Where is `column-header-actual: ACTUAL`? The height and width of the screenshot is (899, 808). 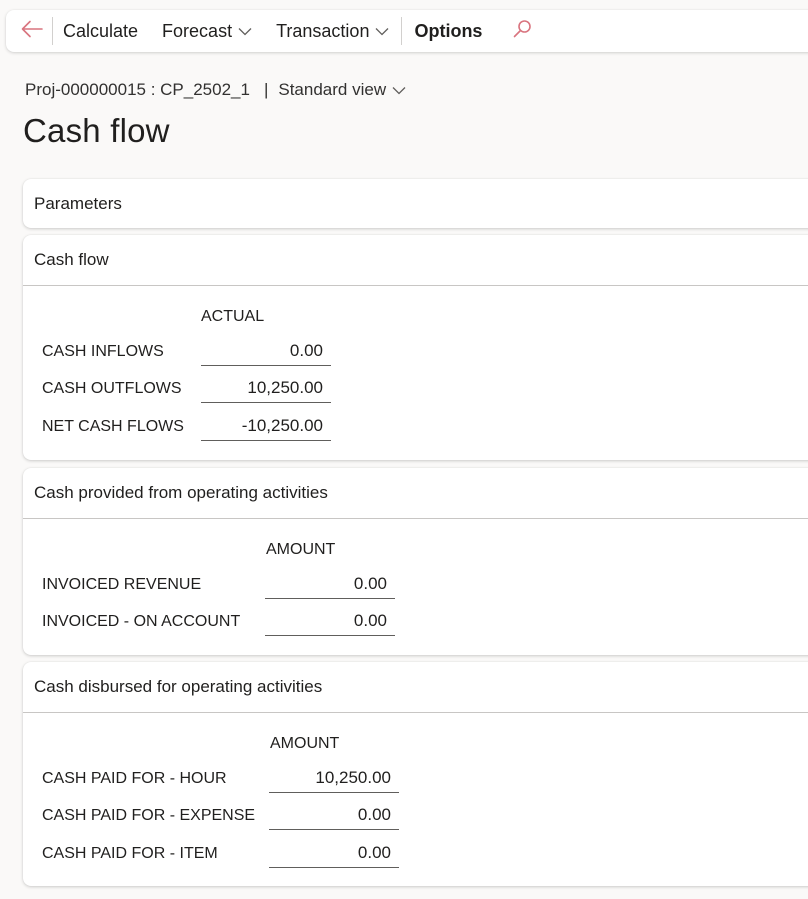
column-header-actual: ACTUAL is located at coordinates (233, 316).